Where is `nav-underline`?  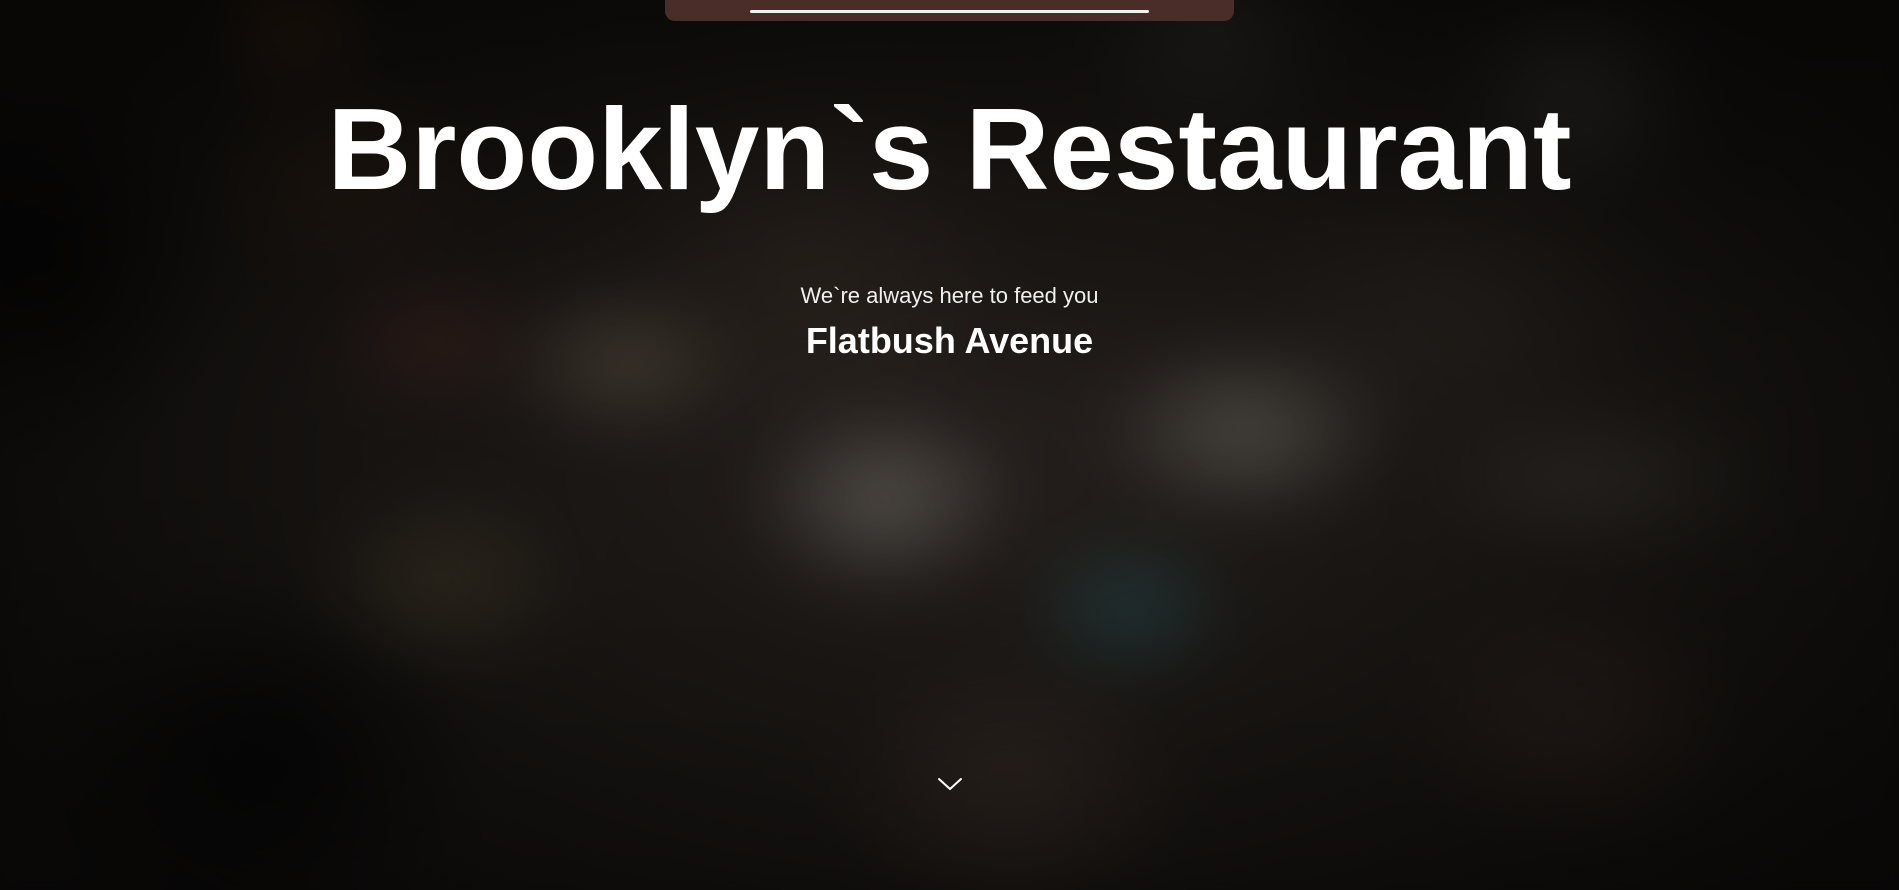 nav-underline is located at coordinates (949, 11).